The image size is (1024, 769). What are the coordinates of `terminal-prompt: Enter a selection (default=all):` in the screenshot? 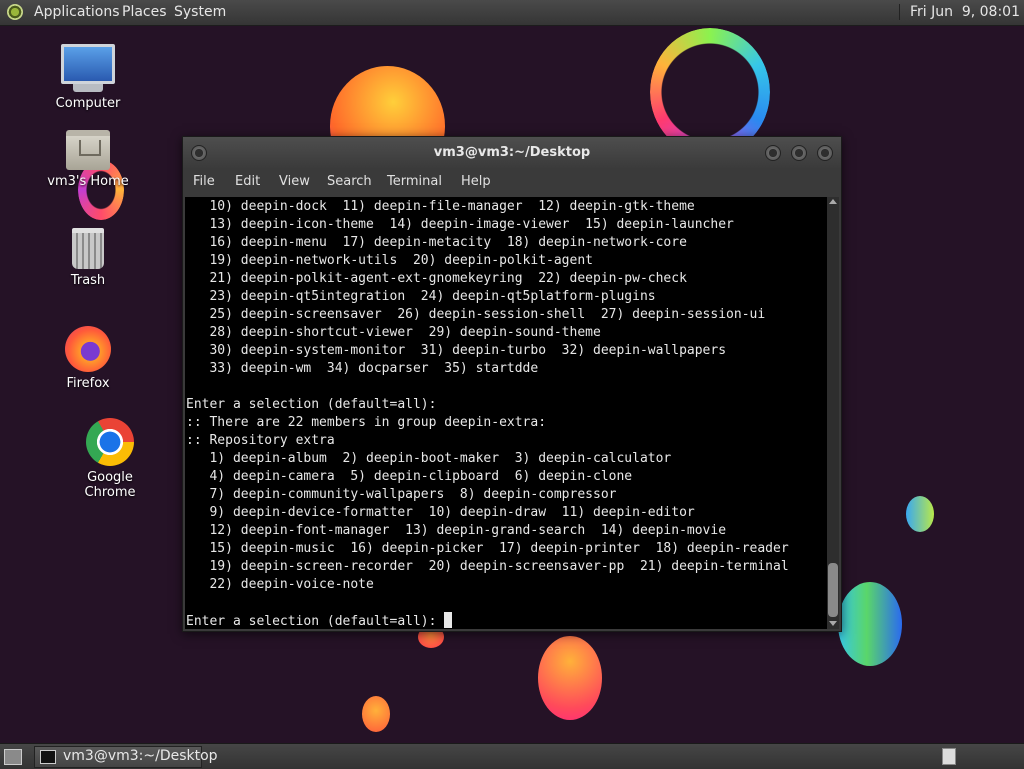 It's located at (315, 621).